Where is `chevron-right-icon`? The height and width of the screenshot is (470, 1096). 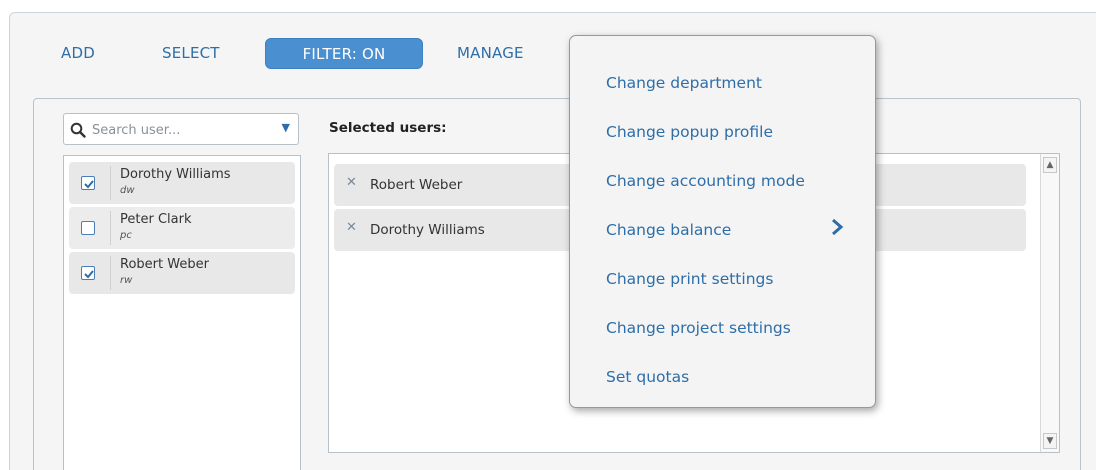 chevron-right-icon is located at coordinates (837, 227).